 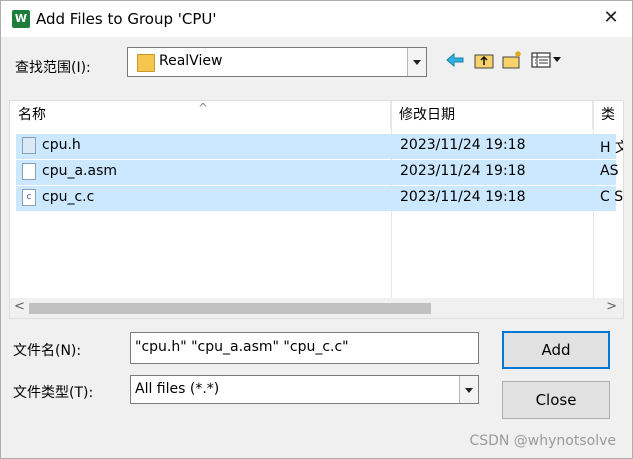 What do you see at coordinates (319, 198) in the screenshot?
I see `file-row: c cpu_c.c 2023/11/24 19:18 C S` at bounding box center [319, 198].